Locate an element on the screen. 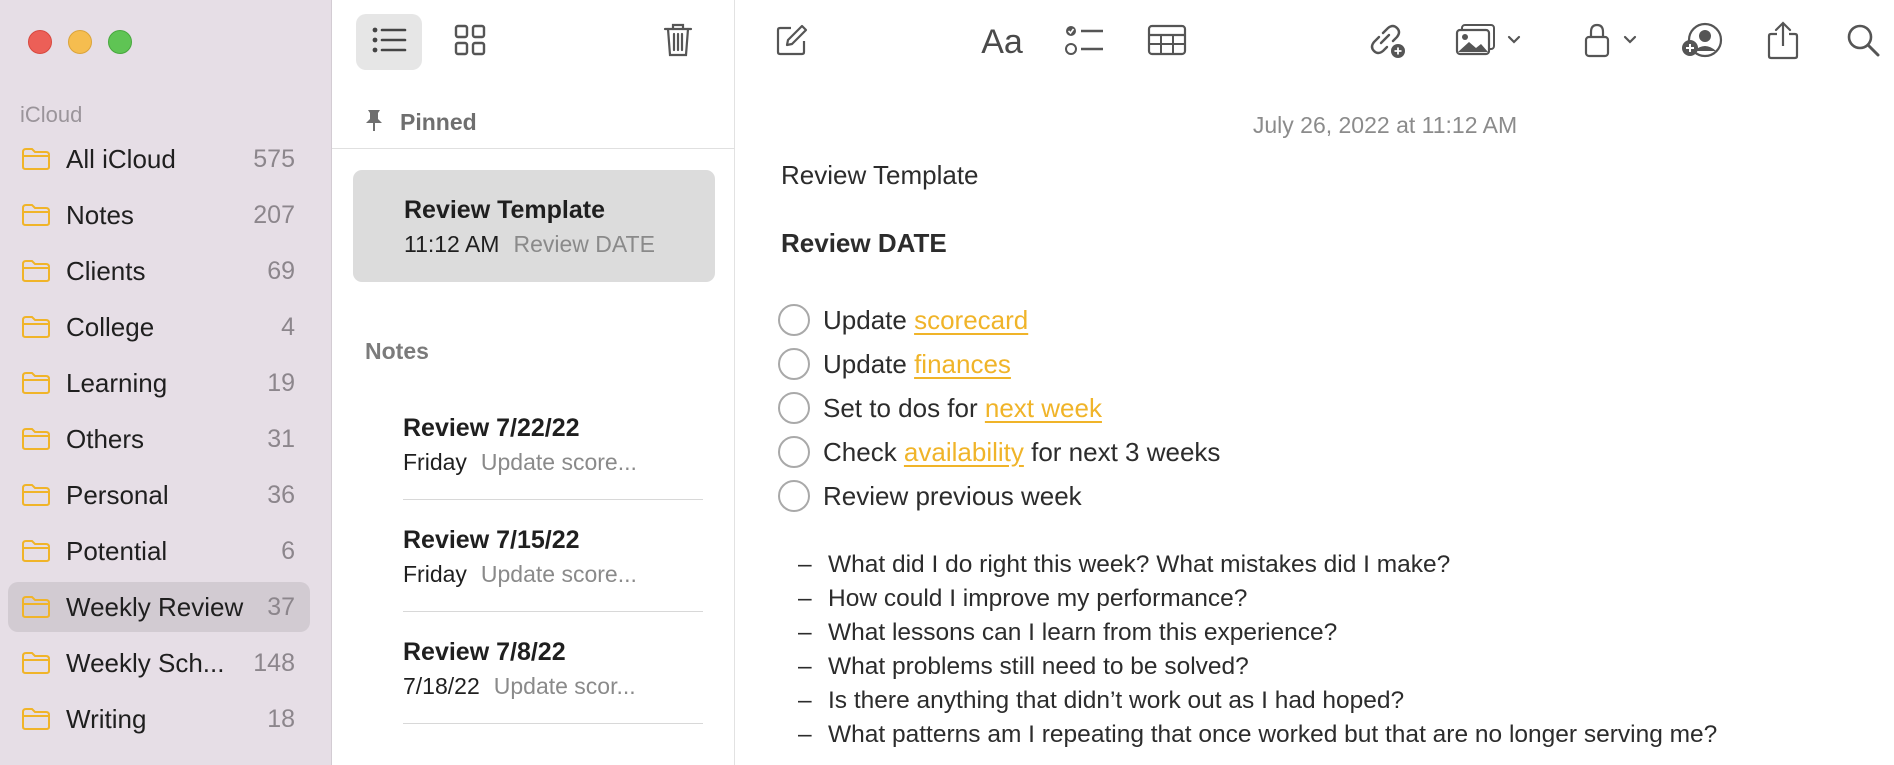 Image resolution: width=1894 pixels, height=765 pixels. note-date: July 26, 2022 at 11:12 AM is located at coordinates (1385, 125).